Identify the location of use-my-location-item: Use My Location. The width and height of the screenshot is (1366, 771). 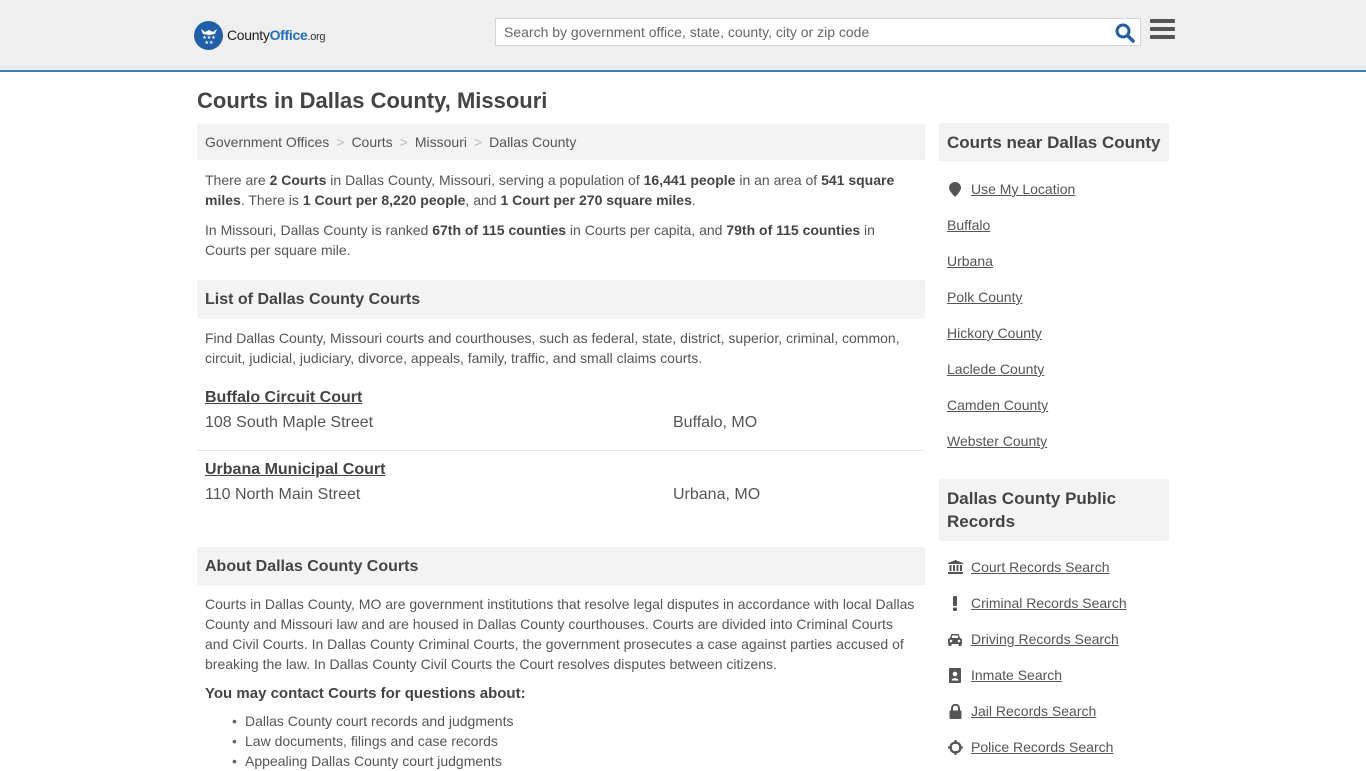
(1054, 189).